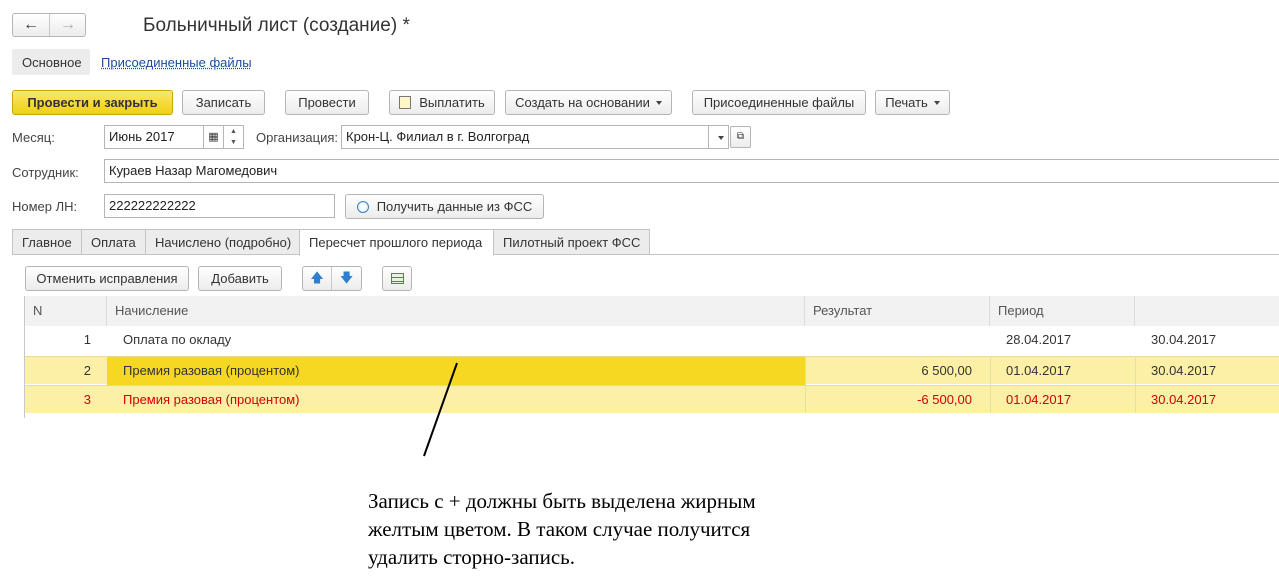  I want to click on annotation-line-1: Запись с + должны быть выделена жирным, so click(562, 501).